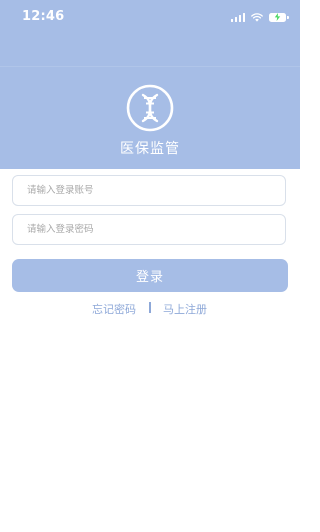 The image size is (320, 532). Describe the element at coordinates (150, 149) in the screenshot. I see `app-title: 医保监管` at that location.